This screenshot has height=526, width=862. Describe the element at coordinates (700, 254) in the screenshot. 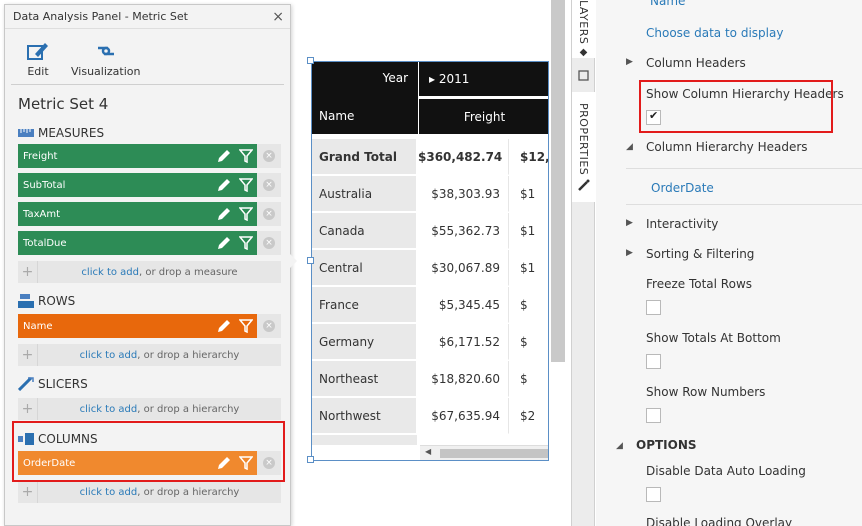

I see `sorting-filtering-label: Sorting & Filtering` at that location.